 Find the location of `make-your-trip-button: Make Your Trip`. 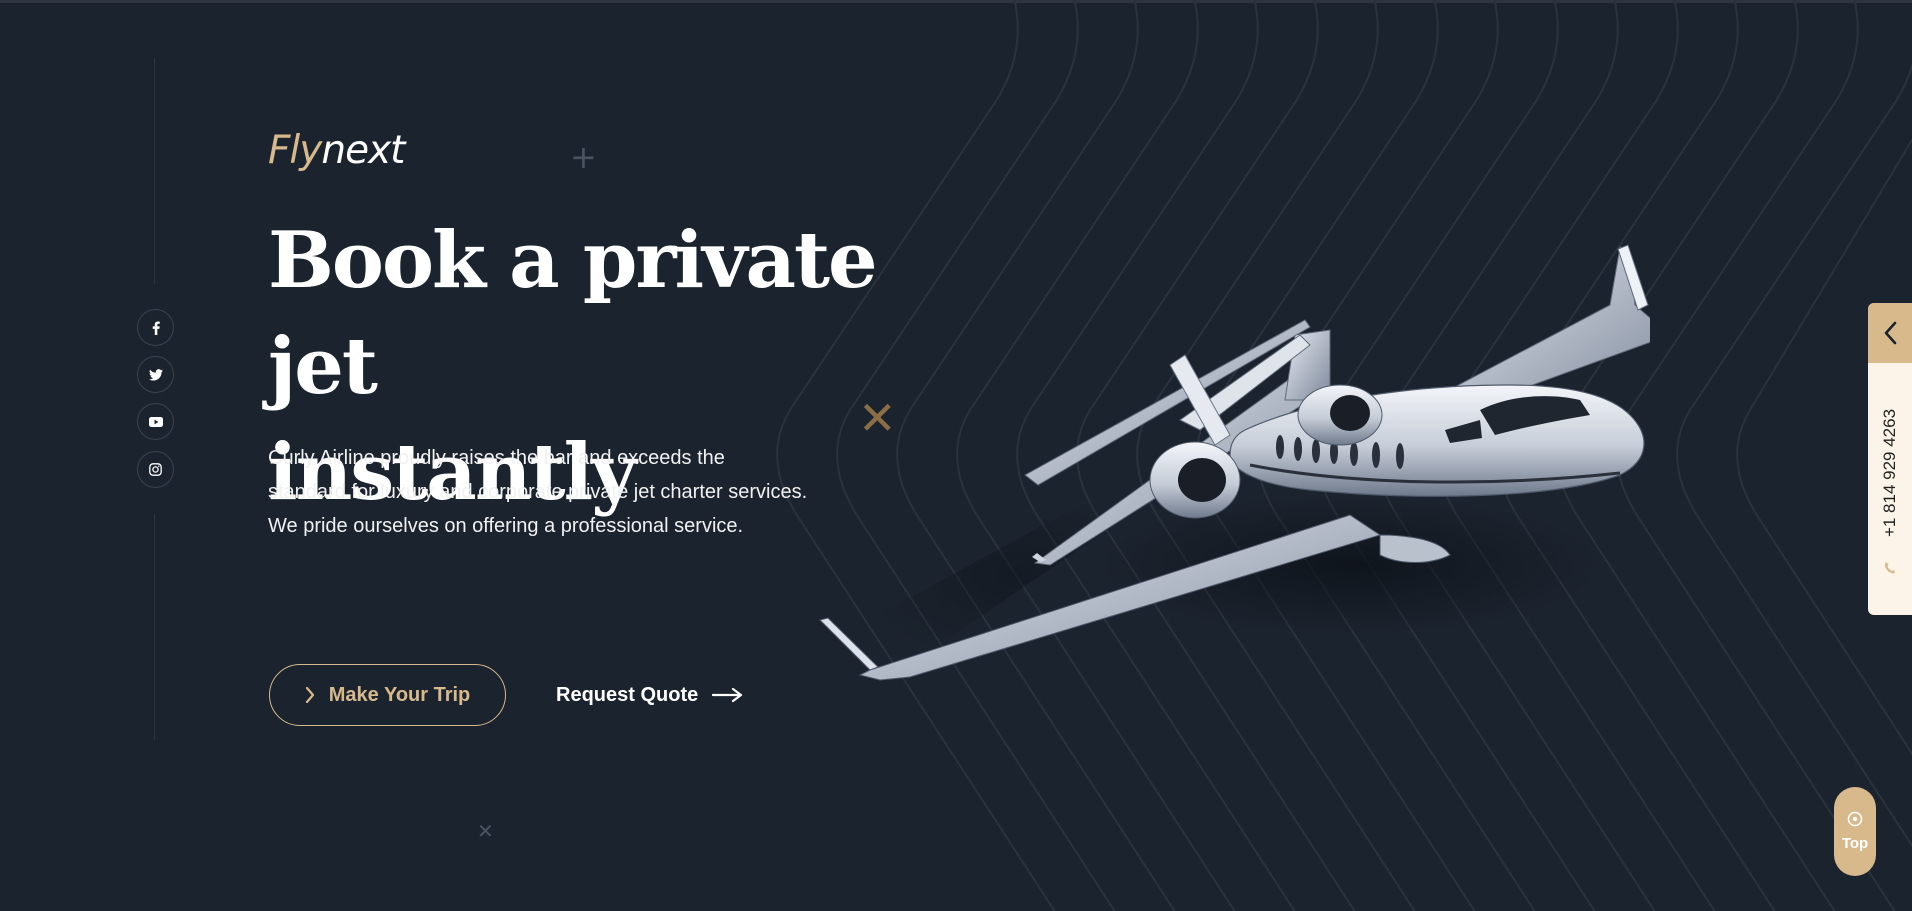

make-your-trip-button: Make Your Trip is located at coordinates (387, 695).